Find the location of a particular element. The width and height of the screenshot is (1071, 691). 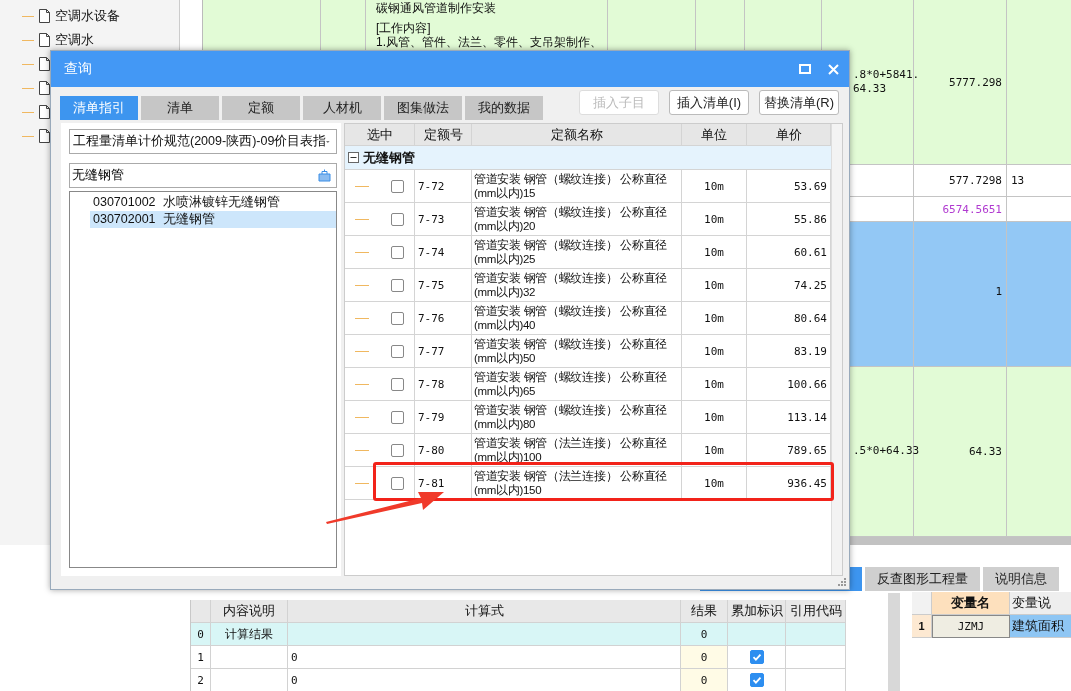

row-number: 0 is located at coordinates (201, 634).